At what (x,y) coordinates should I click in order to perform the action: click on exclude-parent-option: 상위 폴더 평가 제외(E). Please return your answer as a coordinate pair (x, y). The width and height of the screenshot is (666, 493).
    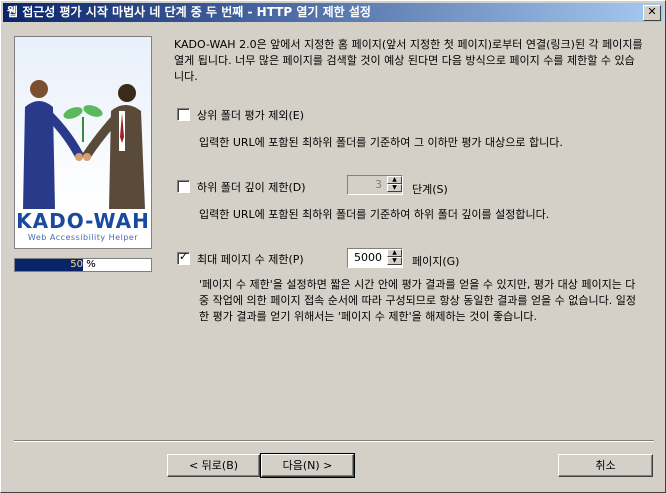
    Looking at the image, I should click on (327, 115).